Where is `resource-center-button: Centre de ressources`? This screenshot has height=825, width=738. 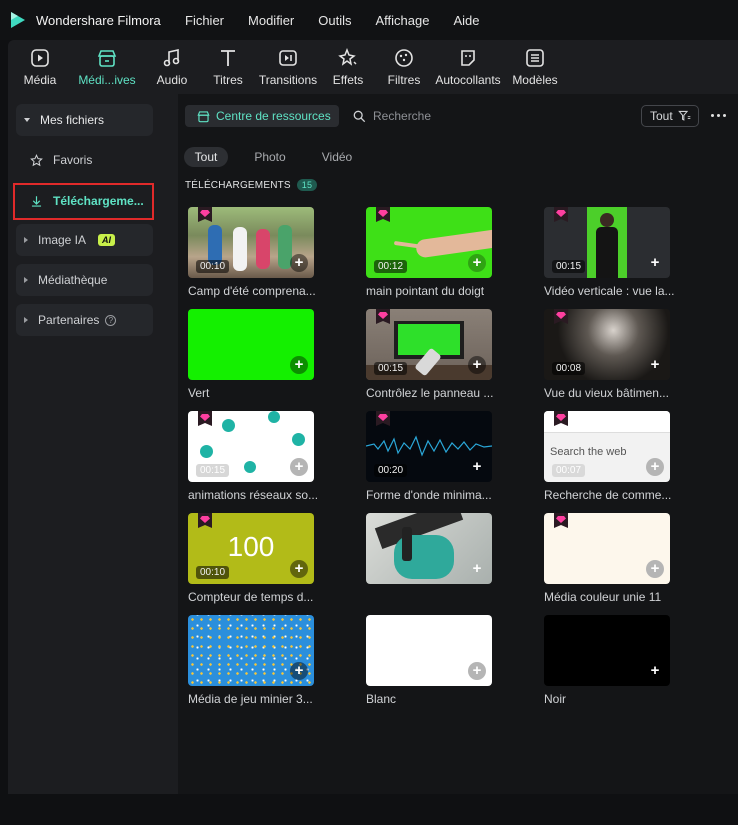 resource-center-button: Centre de ressources is located at coordinates (262, 116).